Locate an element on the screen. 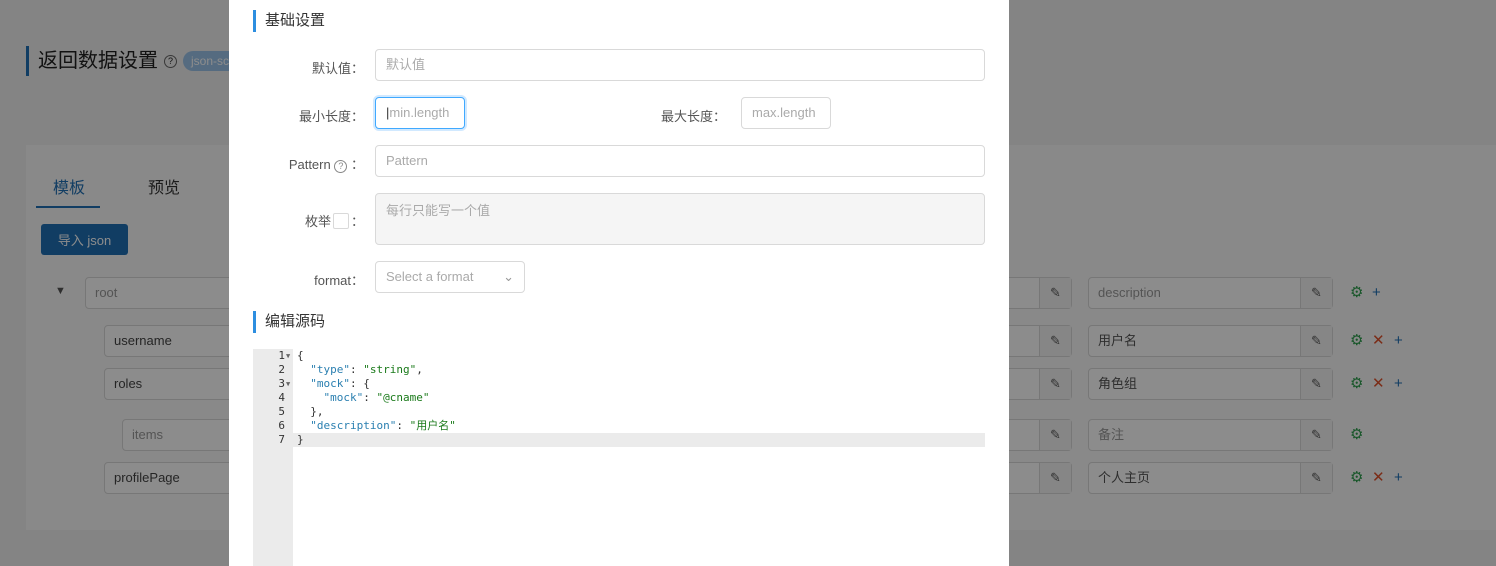 Image resolution: width=1496 pixels, height=566 pixels. code-line: 7} is located at coordinates (619, 440).